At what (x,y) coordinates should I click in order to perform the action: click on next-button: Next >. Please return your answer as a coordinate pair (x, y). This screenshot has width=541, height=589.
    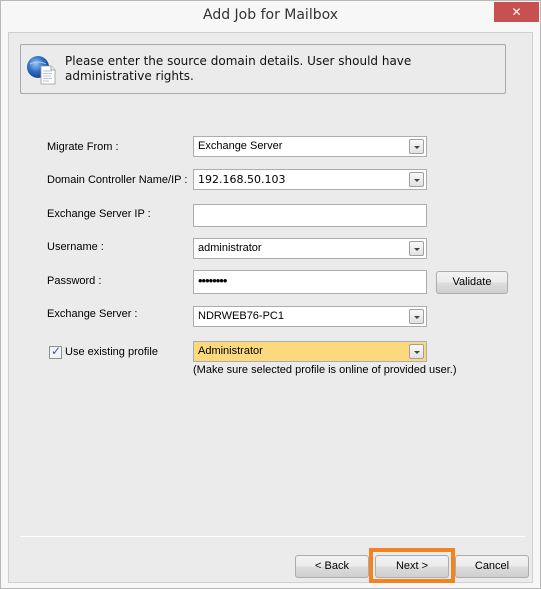
    Looking at the image, I should click on (412, 566).